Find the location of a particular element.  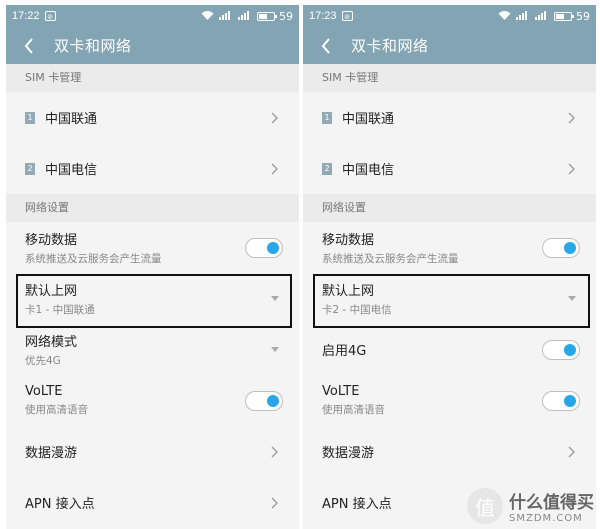

network-mode-value: 优先4G is located at coordinates (43, 361).